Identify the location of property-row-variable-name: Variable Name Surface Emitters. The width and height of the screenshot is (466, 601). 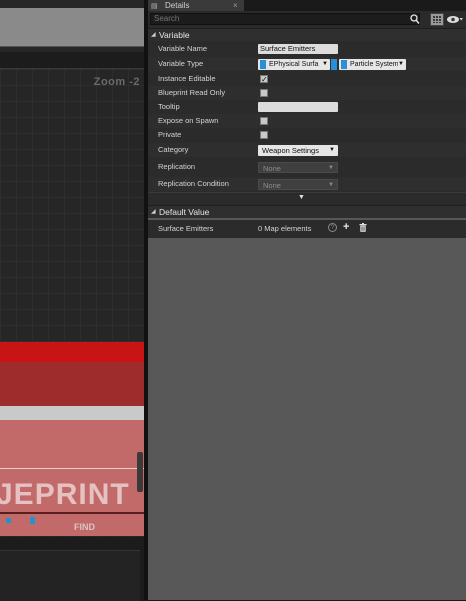
(307, 49).